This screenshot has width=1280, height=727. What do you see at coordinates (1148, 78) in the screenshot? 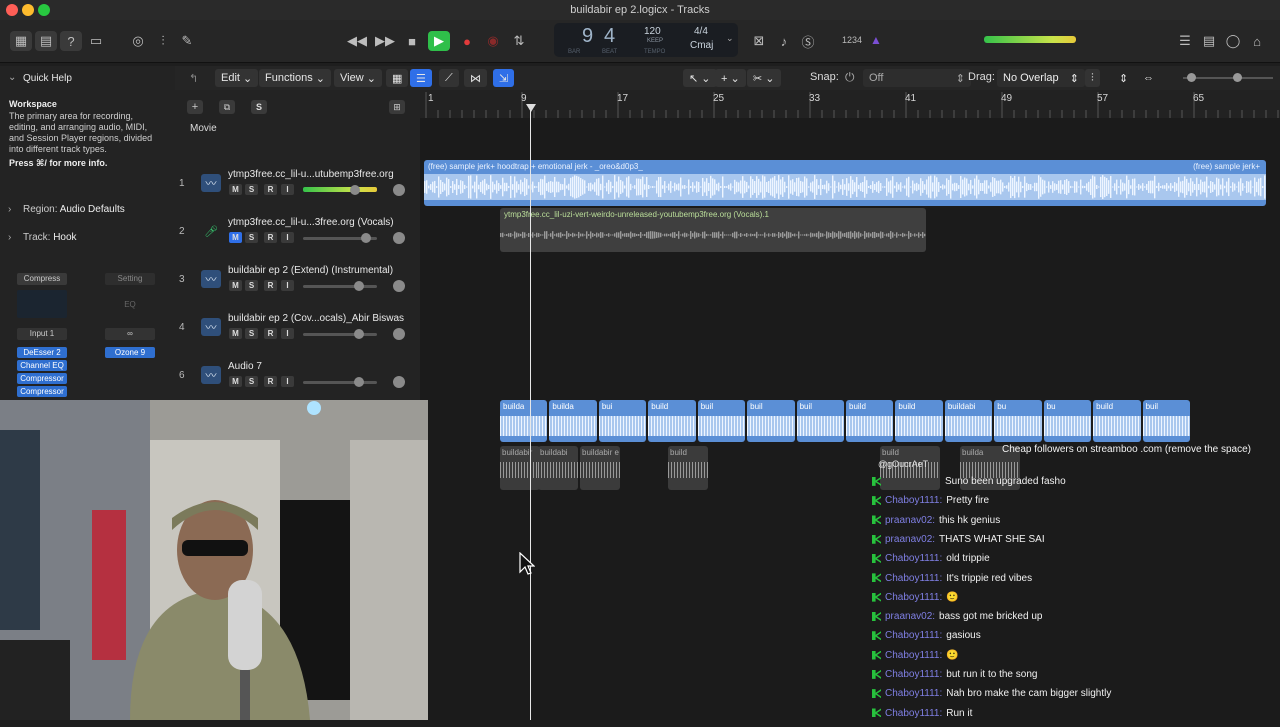
I see `horizontal-zoom-icon: ⇔` at bounding box center [1148, 78].